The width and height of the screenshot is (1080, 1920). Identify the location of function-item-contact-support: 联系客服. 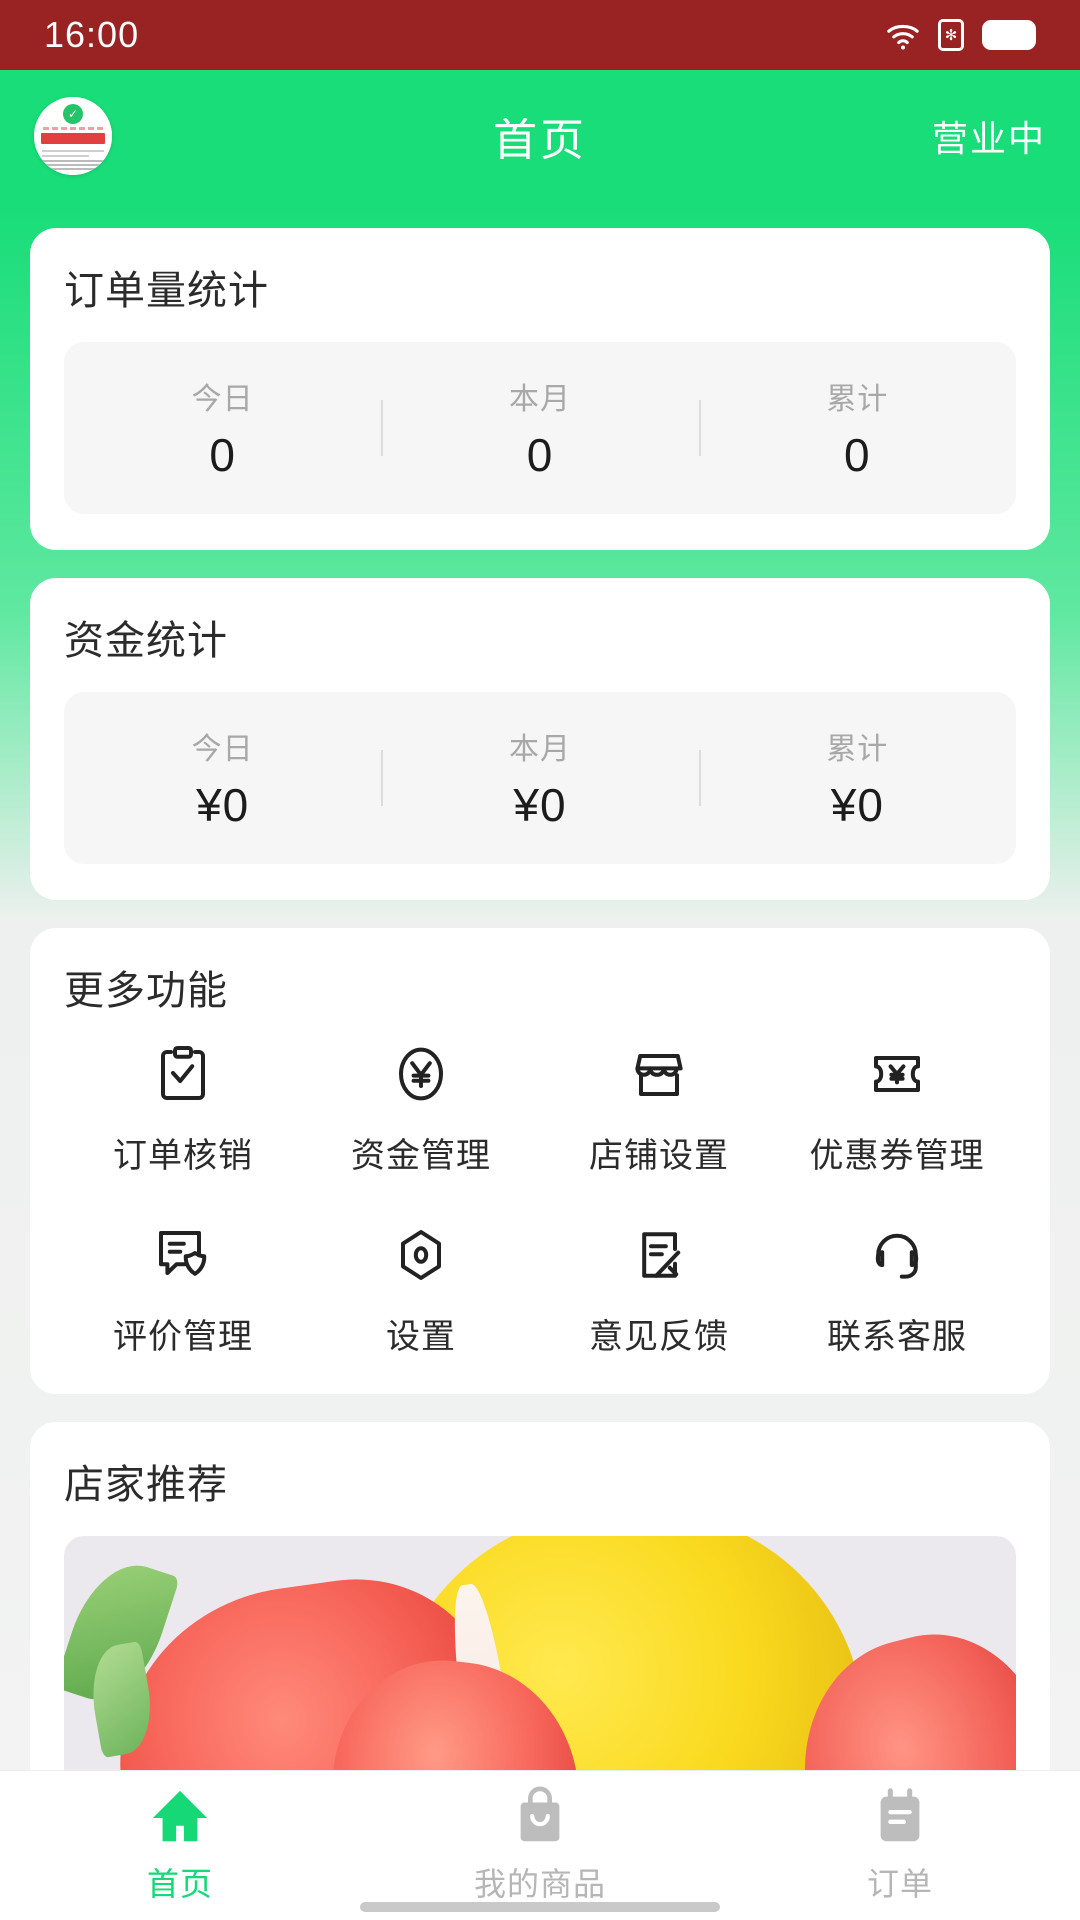
(897, 1290).